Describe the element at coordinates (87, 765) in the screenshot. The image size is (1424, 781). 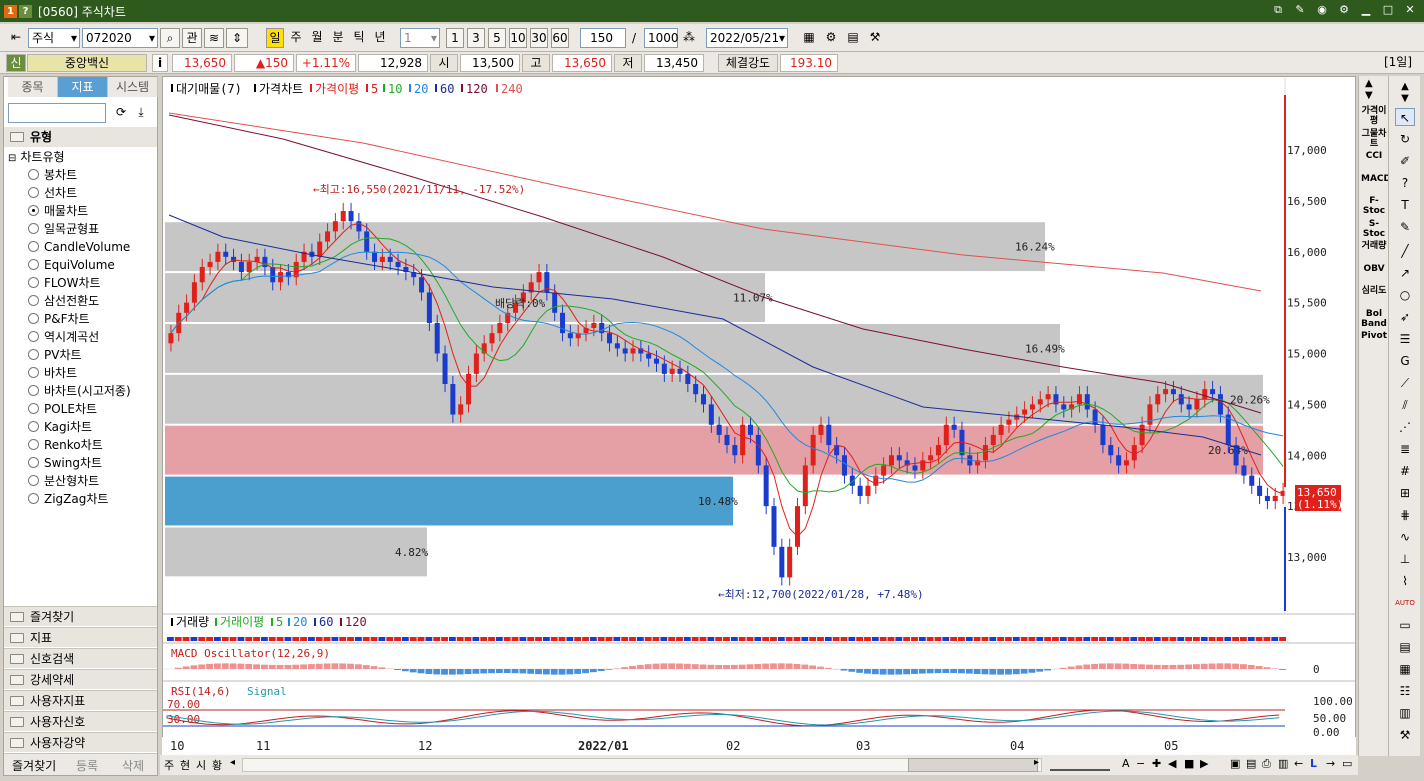
I see `register-button: 등록` at that location.